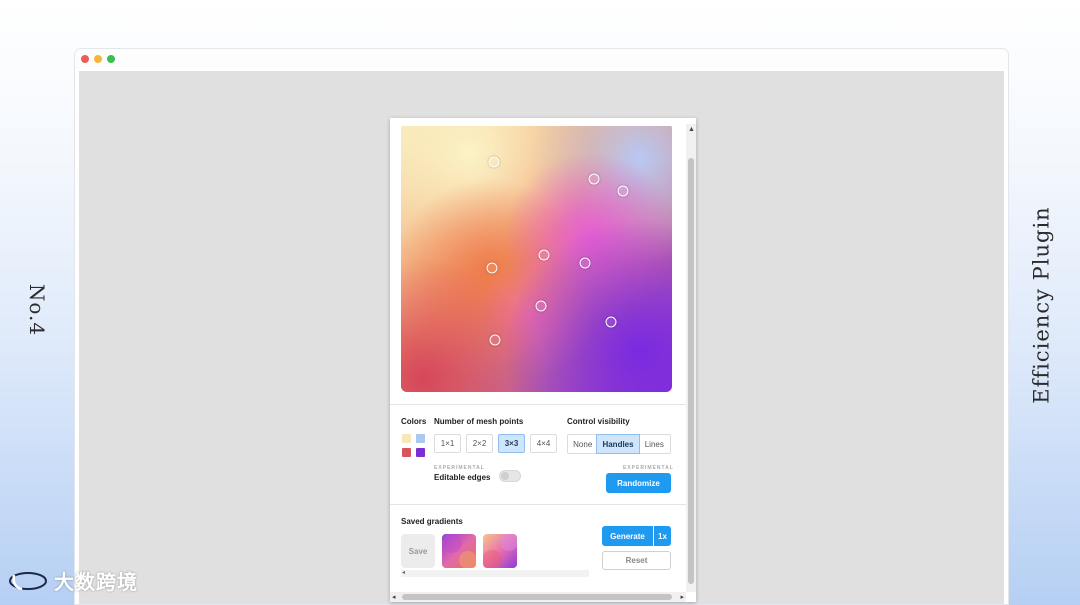 Image resolution: width=1080 pixels, height=605 pixels. Describe the element at coordinates (598, 421) in the screenshot. I see `control-visibility-label: Control visibility` at that location.